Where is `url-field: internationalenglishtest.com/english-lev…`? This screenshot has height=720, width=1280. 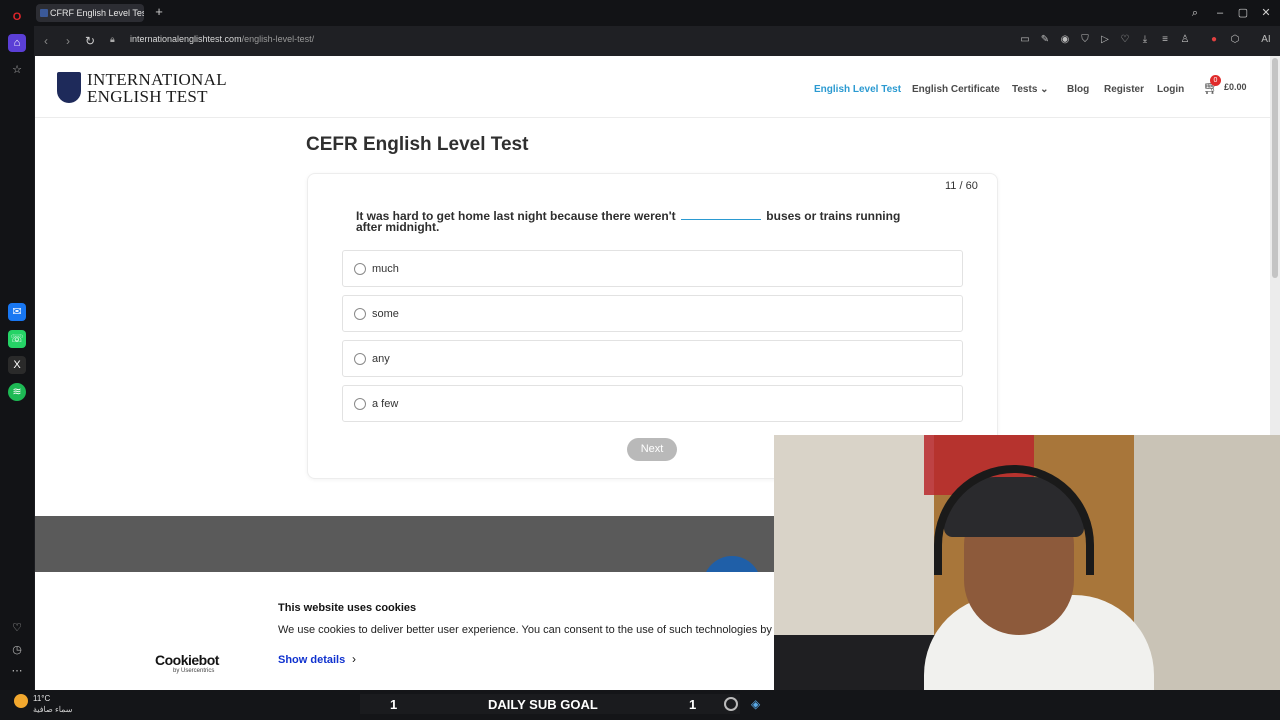
url-field: internationalenglishtest.com/english-lev… is located at coordinates (222, 39).